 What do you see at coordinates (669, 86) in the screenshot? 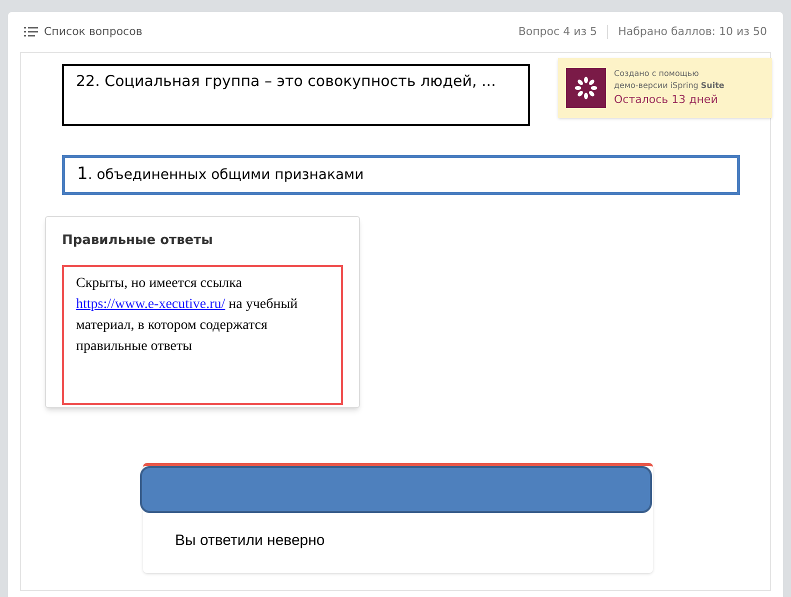
I see `watermark-text: демо-версии iSpring Suite` at bounding box center [669, 86].